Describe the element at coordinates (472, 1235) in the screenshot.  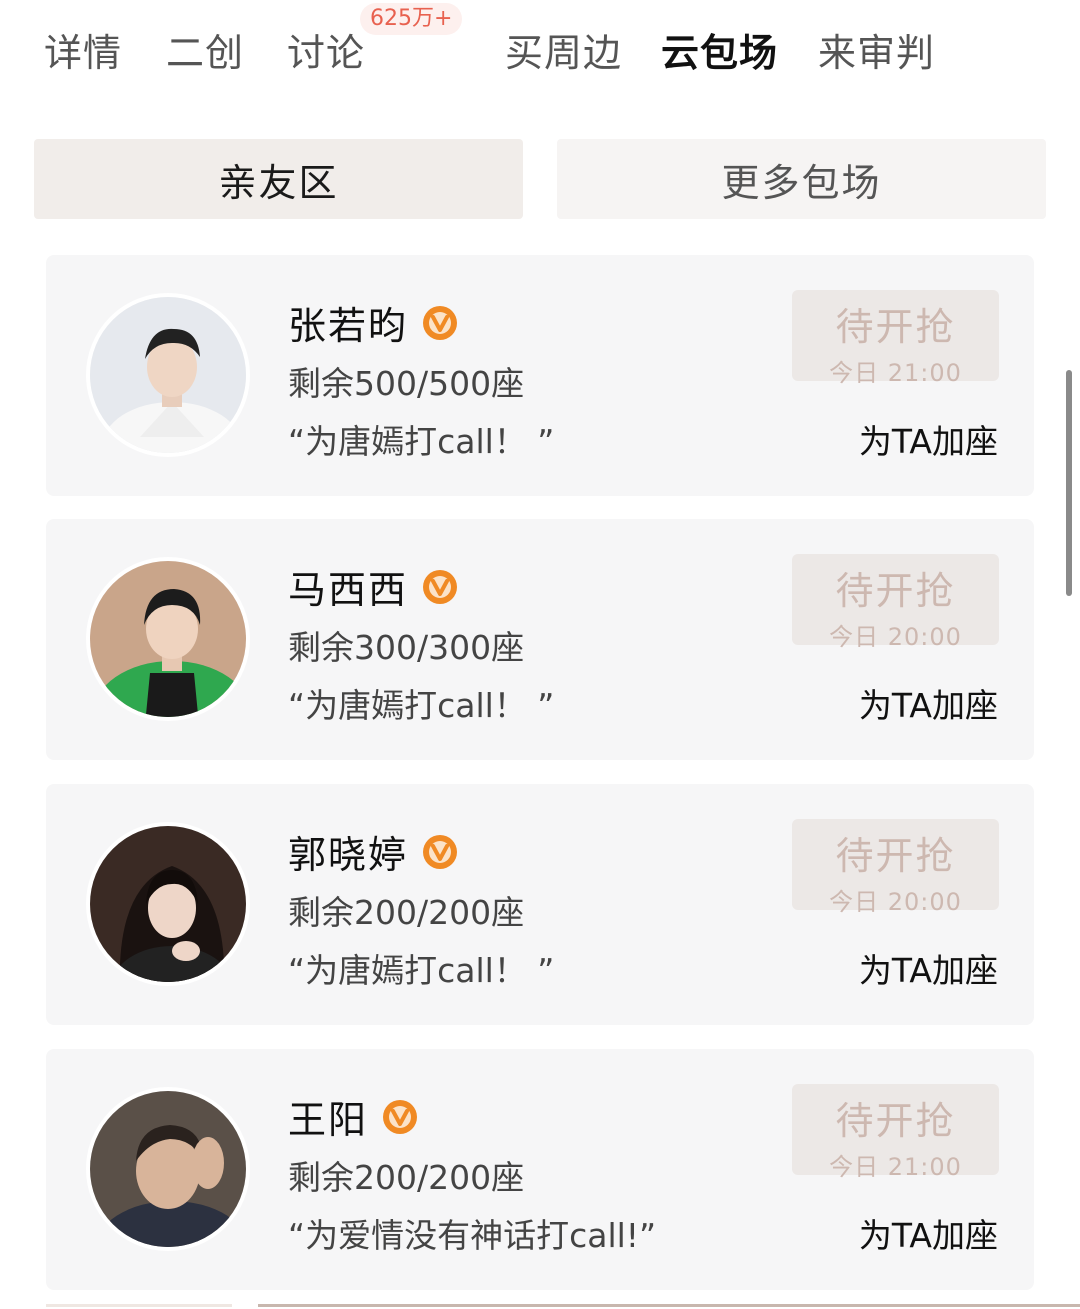
I see `slogan: “为爱情没有神话打call!”` at that location.